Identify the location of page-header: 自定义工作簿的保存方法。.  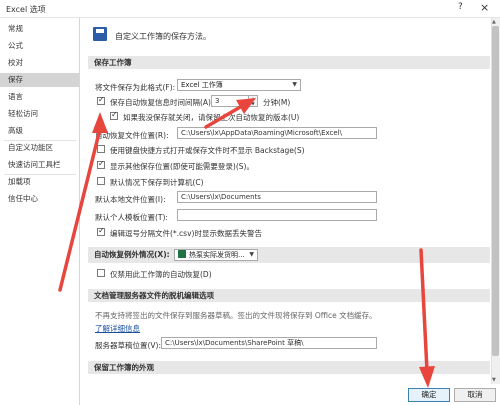
(163, 36).